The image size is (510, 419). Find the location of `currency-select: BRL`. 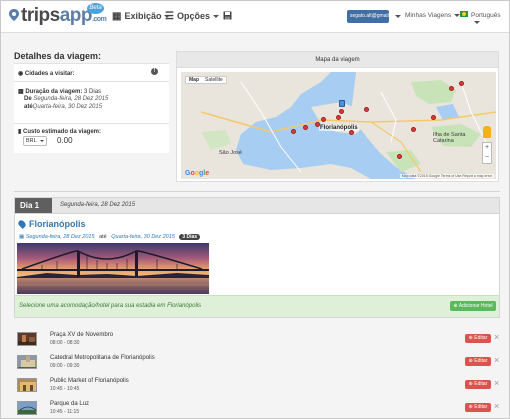

currency-select: BRL is located at coordinates (35, 141).